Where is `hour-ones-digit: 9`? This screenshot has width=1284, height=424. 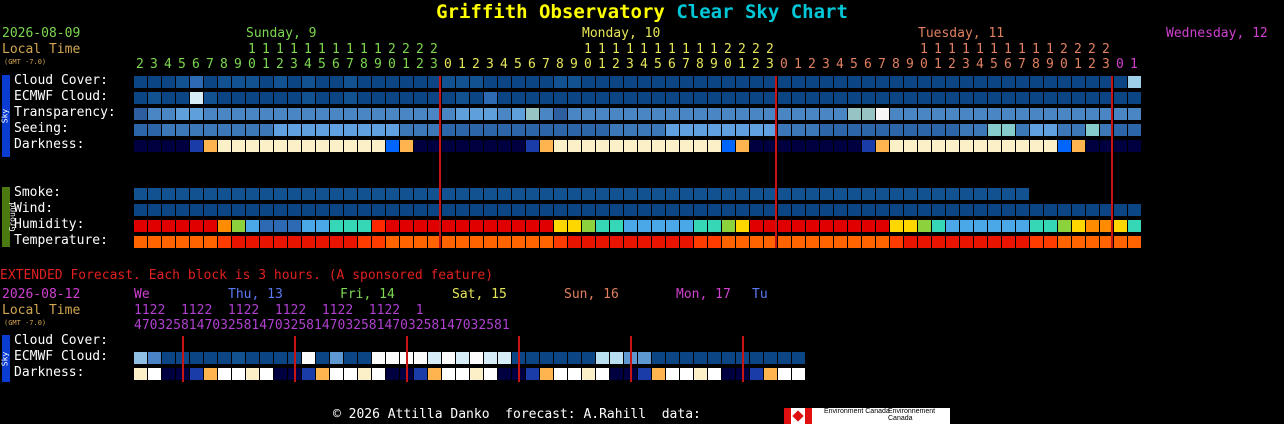 hour-ones-digit: 9 is located at coordinates (1050, 64).